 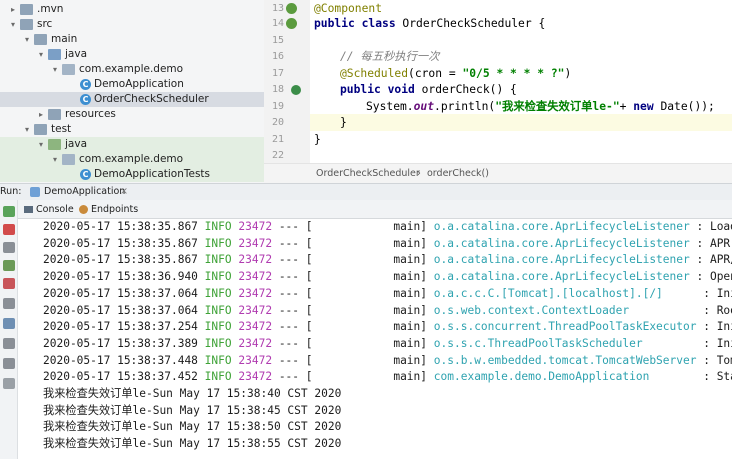 What do you see at coordinates (9, 265) in the screenshot?
I see `restore-layout-icon` at bounding box center [9, 265].